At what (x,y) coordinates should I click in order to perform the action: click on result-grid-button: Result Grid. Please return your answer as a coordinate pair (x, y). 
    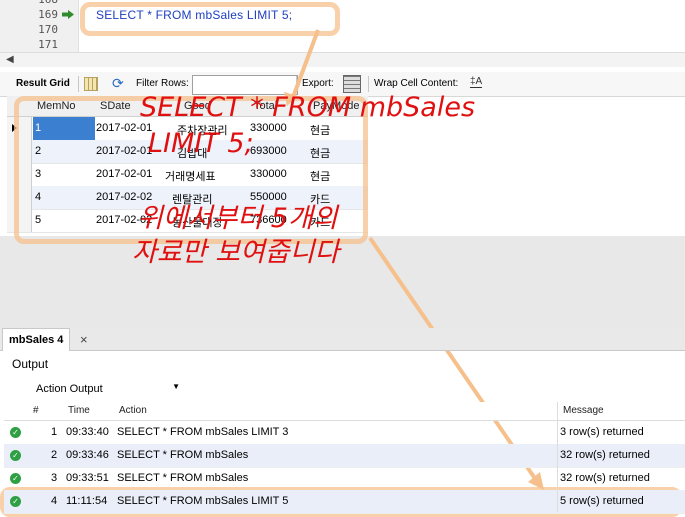
    Looking at the image, I should click on (43, 83).